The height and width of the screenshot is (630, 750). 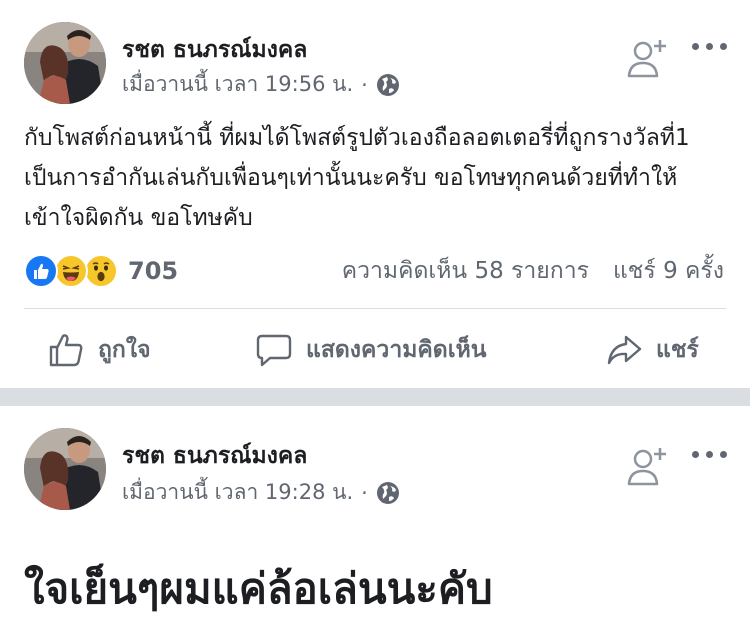 I want to click on reaction-count: 705, so click(x=153, y=271).